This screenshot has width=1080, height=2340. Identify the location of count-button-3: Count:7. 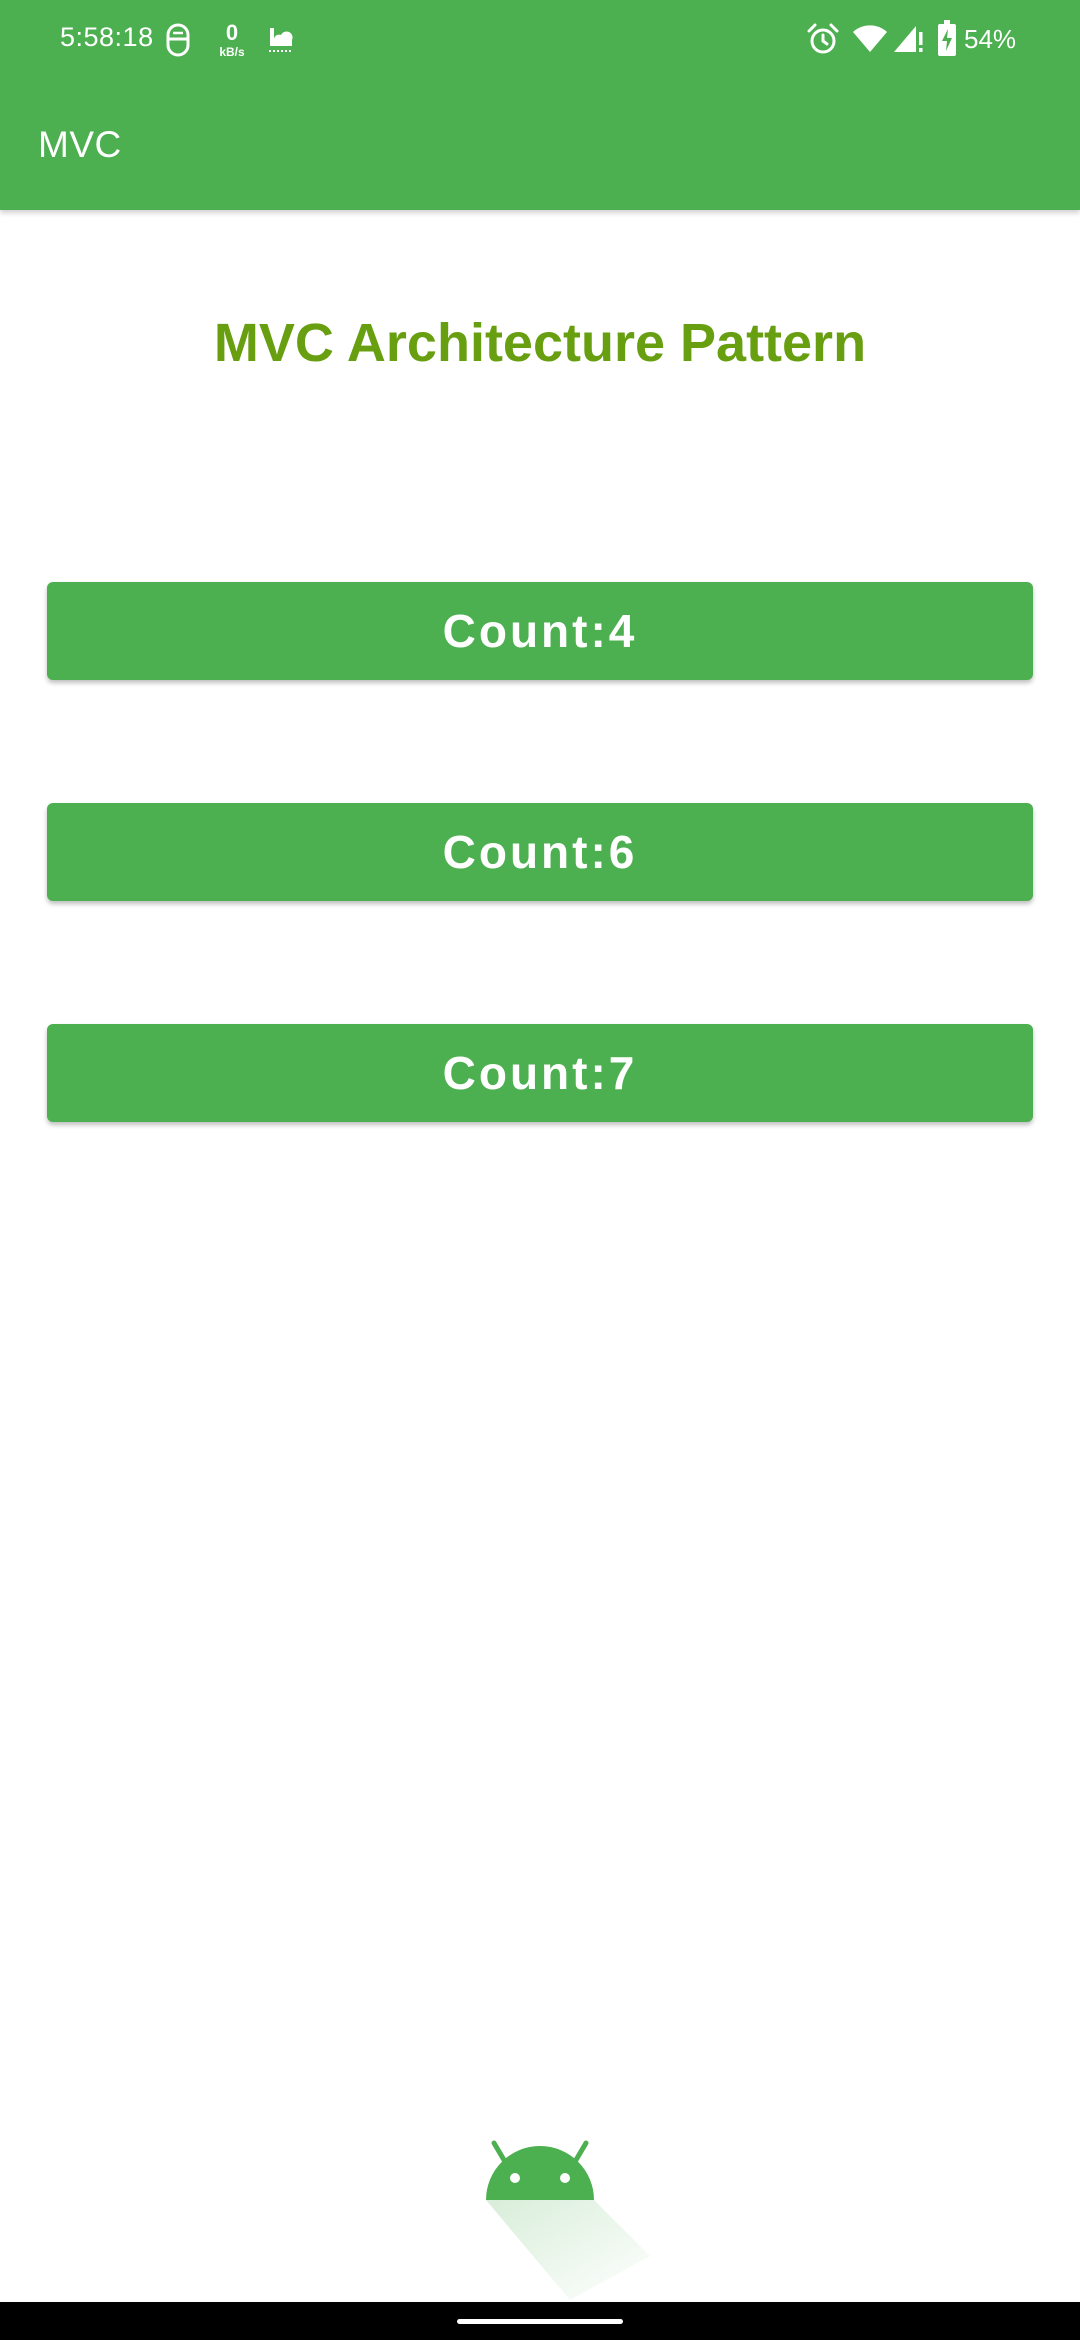
(540, 1073).